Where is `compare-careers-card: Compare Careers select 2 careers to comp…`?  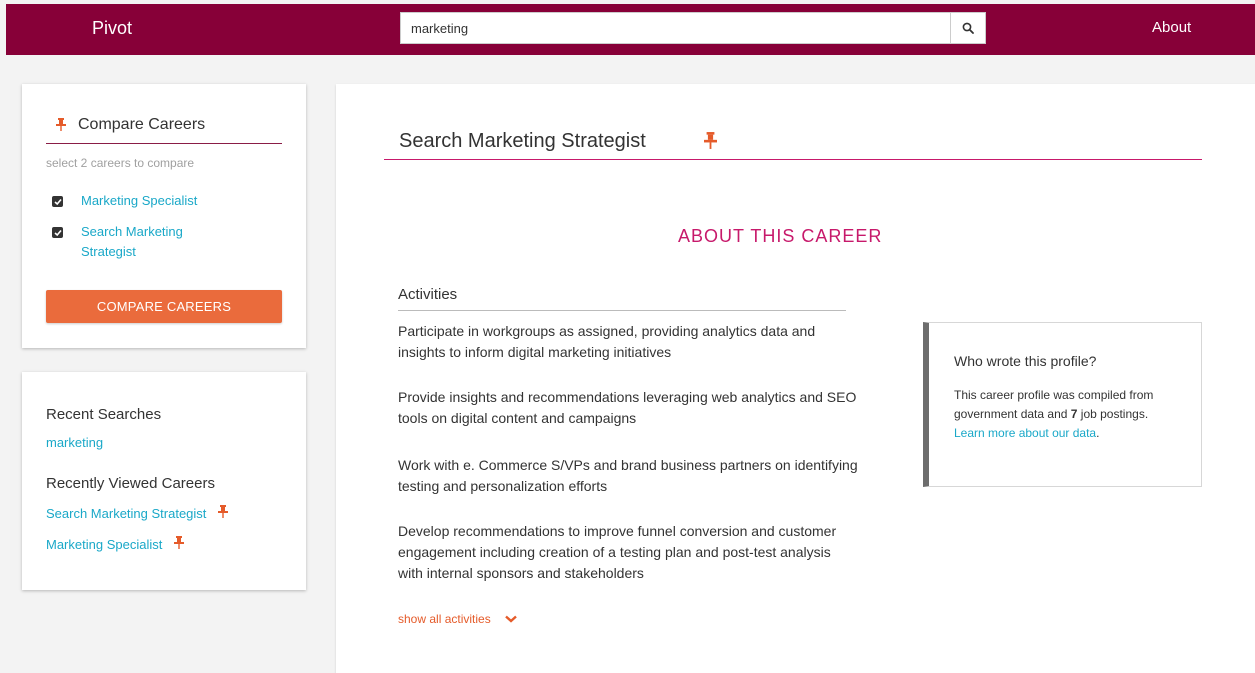 compare-careers-card: Compare Careers select 2 careers to comp… is located at coordinates (164, 216).